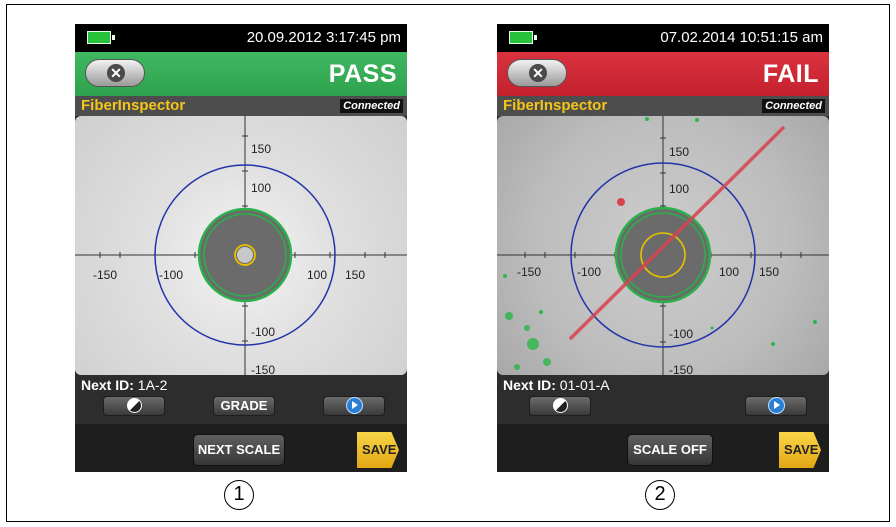  I want to click on timestamp: 20.09.2012 3:17:45 pm, so click(323, 37).